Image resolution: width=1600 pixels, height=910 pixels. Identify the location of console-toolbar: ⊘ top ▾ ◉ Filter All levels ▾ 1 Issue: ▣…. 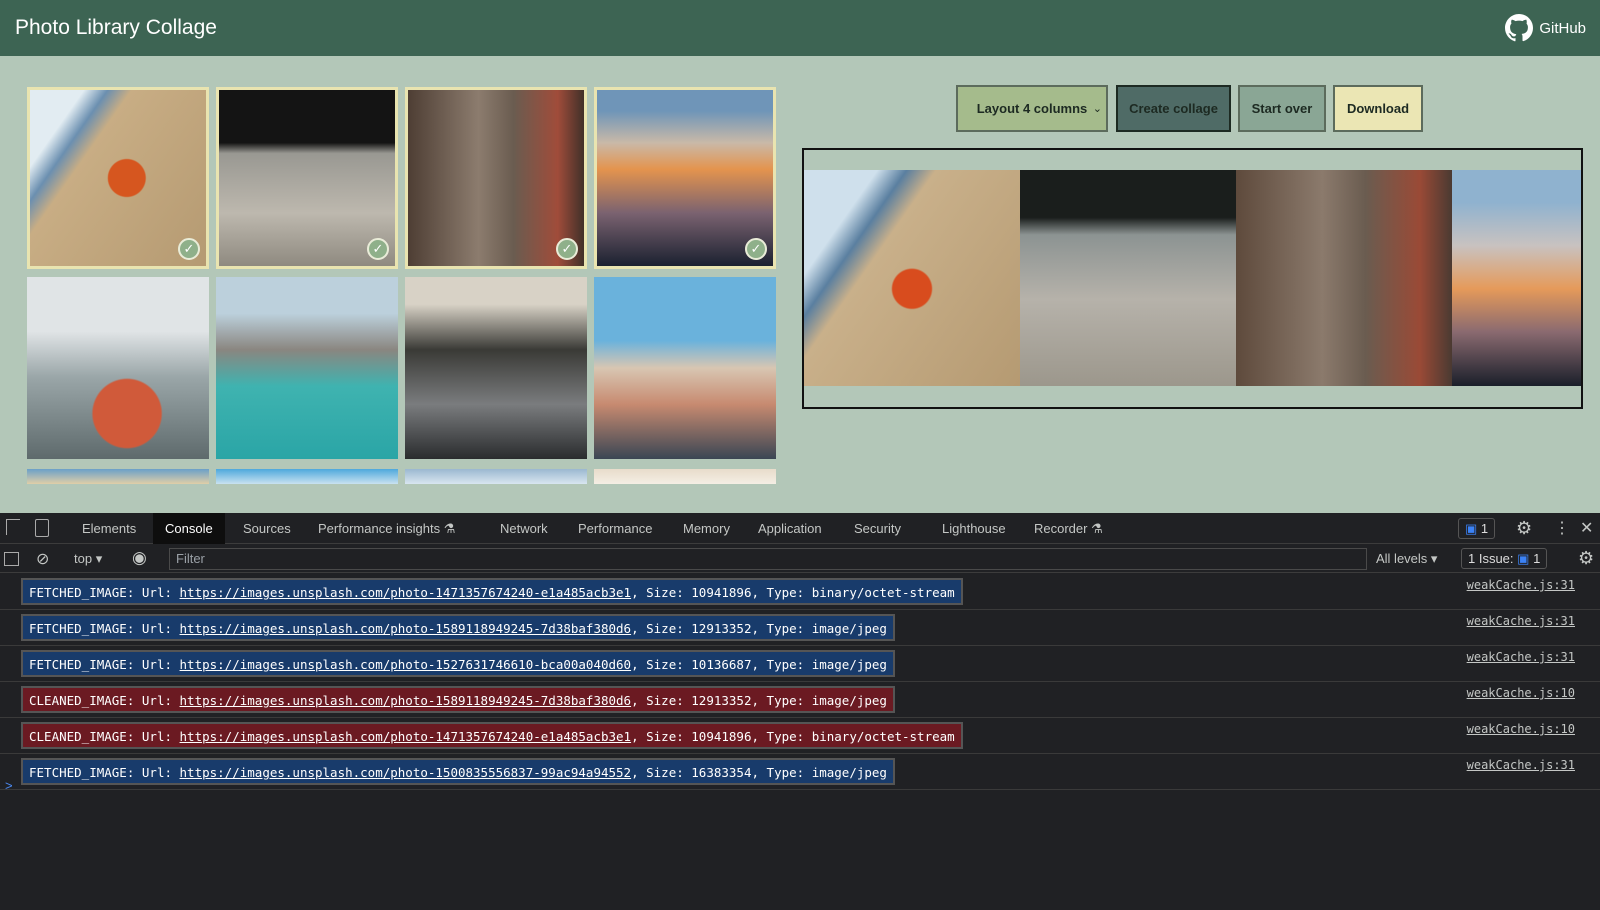
(800, 559).